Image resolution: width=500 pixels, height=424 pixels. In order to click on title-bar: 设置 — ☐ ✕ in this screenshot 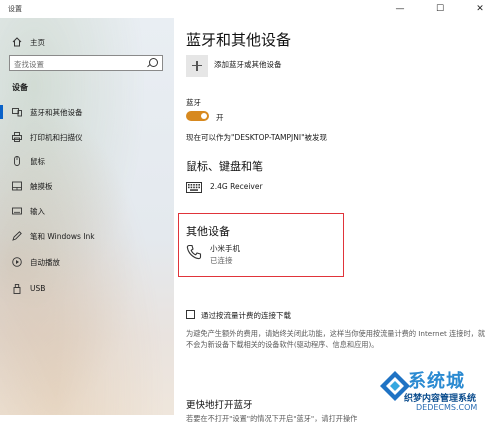, I will do `click(250, 9)`.